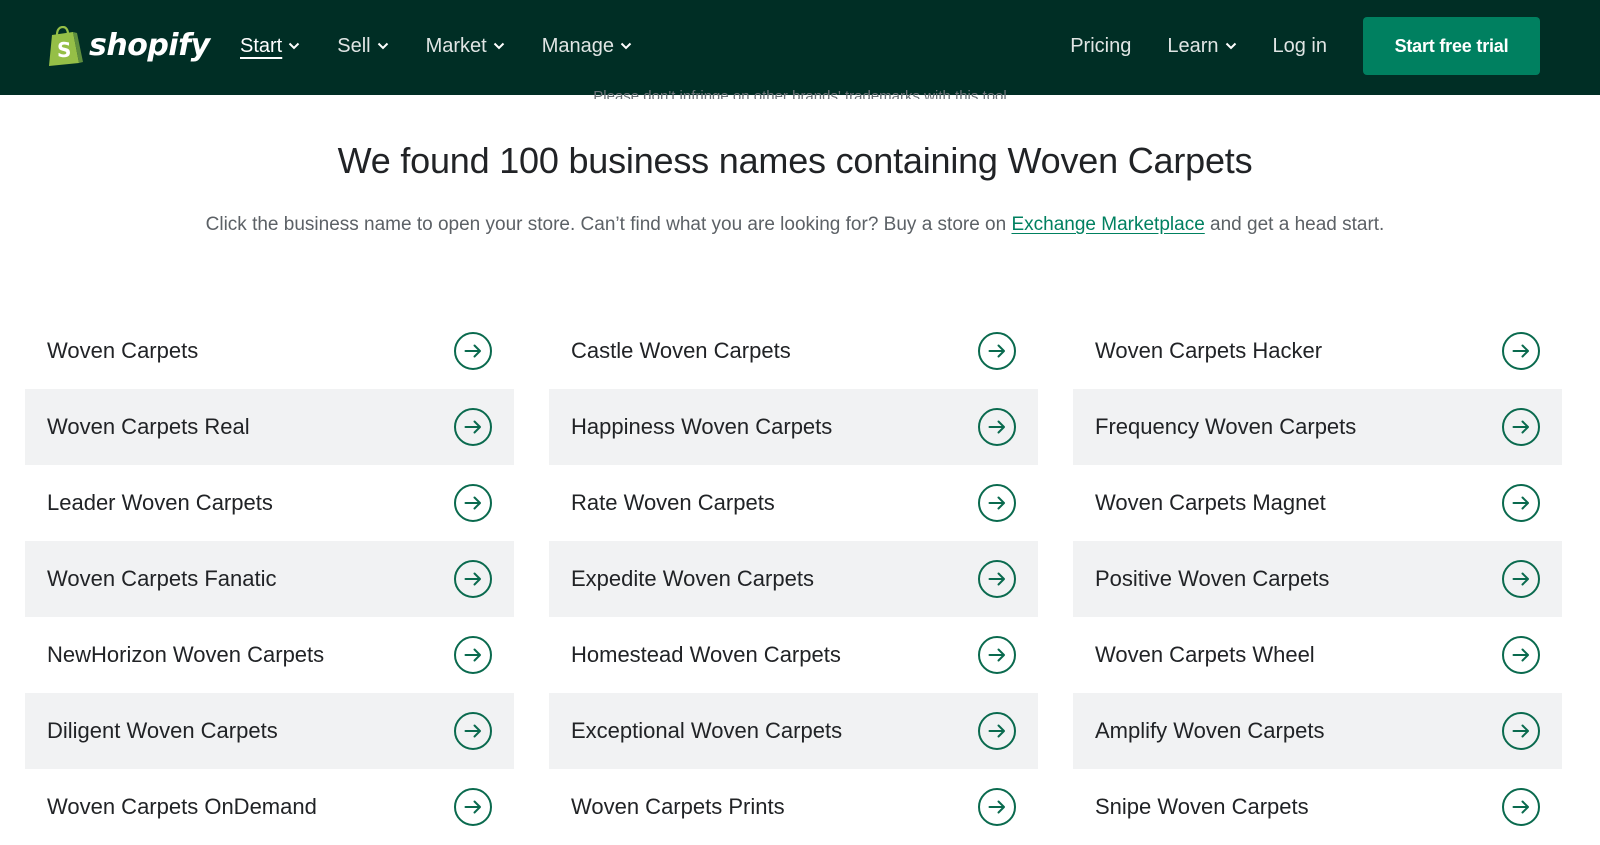 The height and width of the screenshot is (845, 1600). I want to click on nav-sell-label: Sell, so click(354, 45).